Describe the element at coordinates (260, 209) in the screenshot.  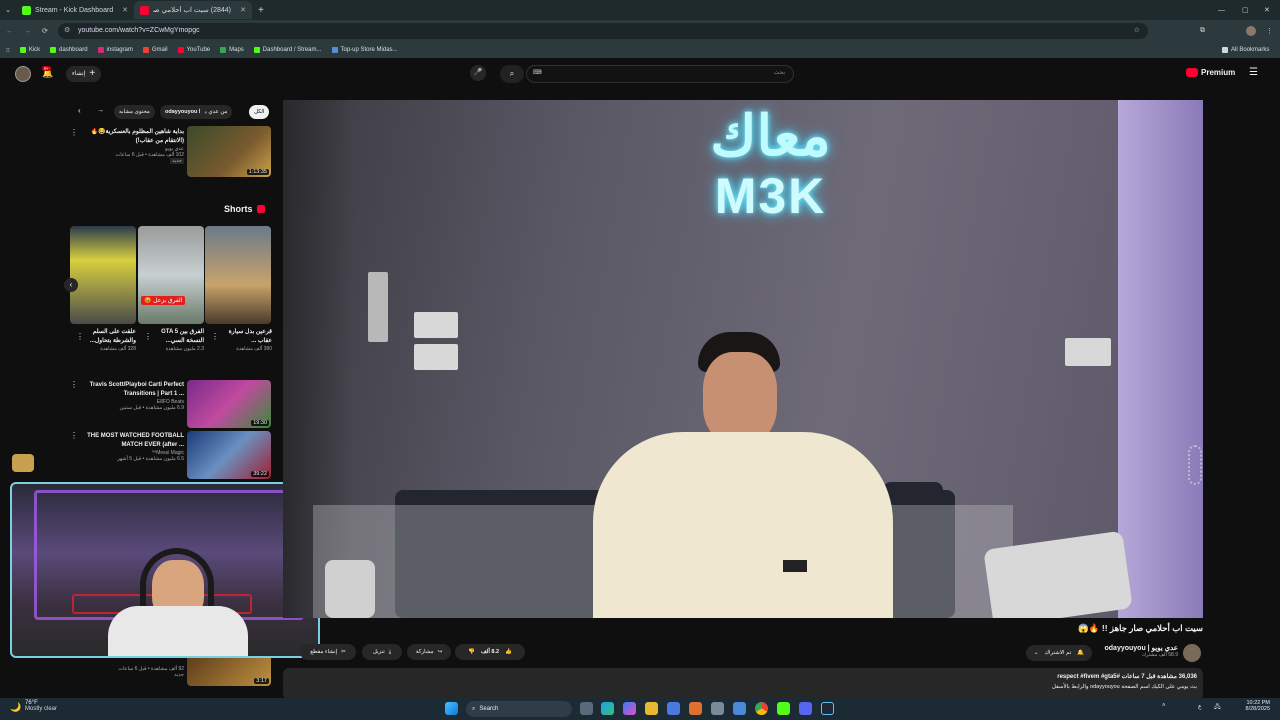
I see `shorts-icon` at that location.